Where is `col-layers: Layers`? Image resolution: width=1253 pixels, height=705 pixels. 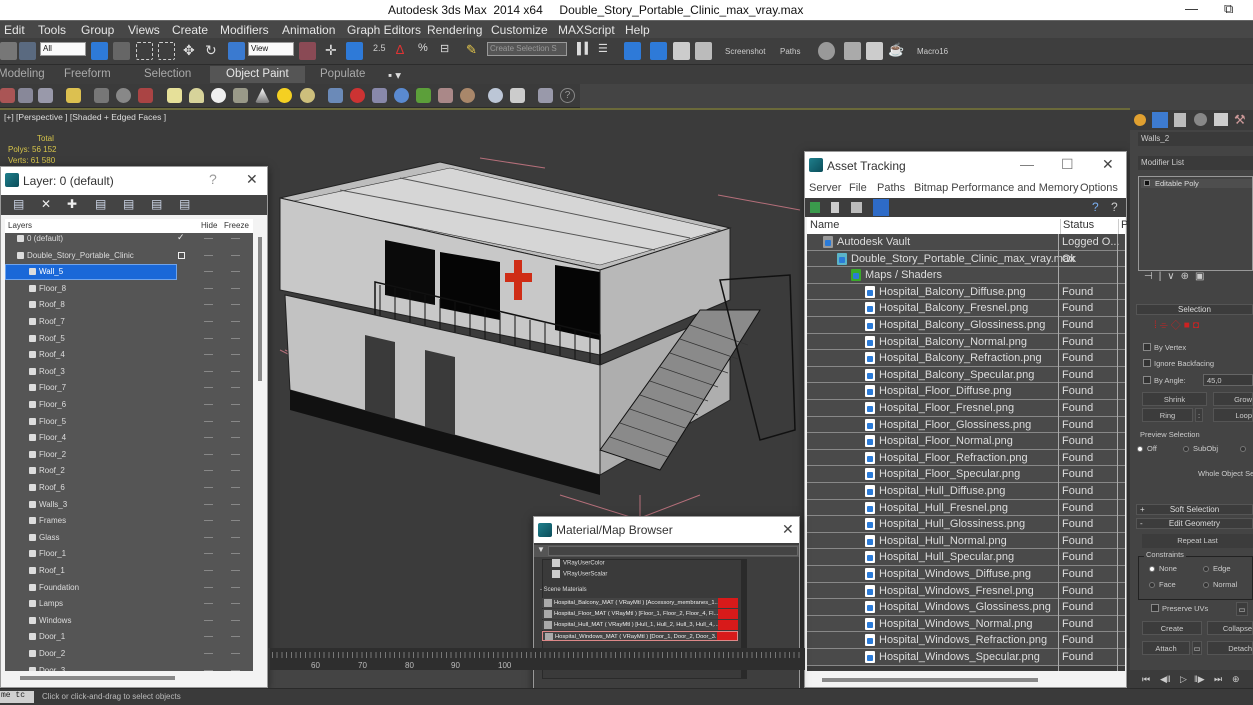 col-layers: Layers is located at coordinates (20, 225).